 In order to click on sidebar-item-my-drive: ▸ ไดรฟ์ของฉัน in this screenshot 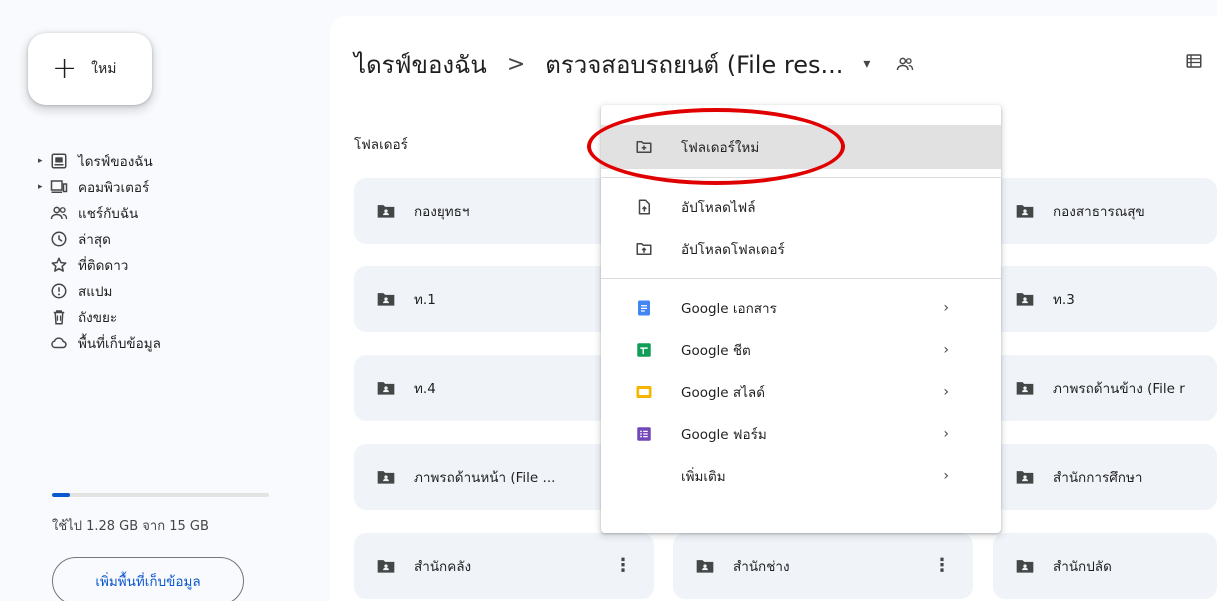, I will do `click(178, 161)`.